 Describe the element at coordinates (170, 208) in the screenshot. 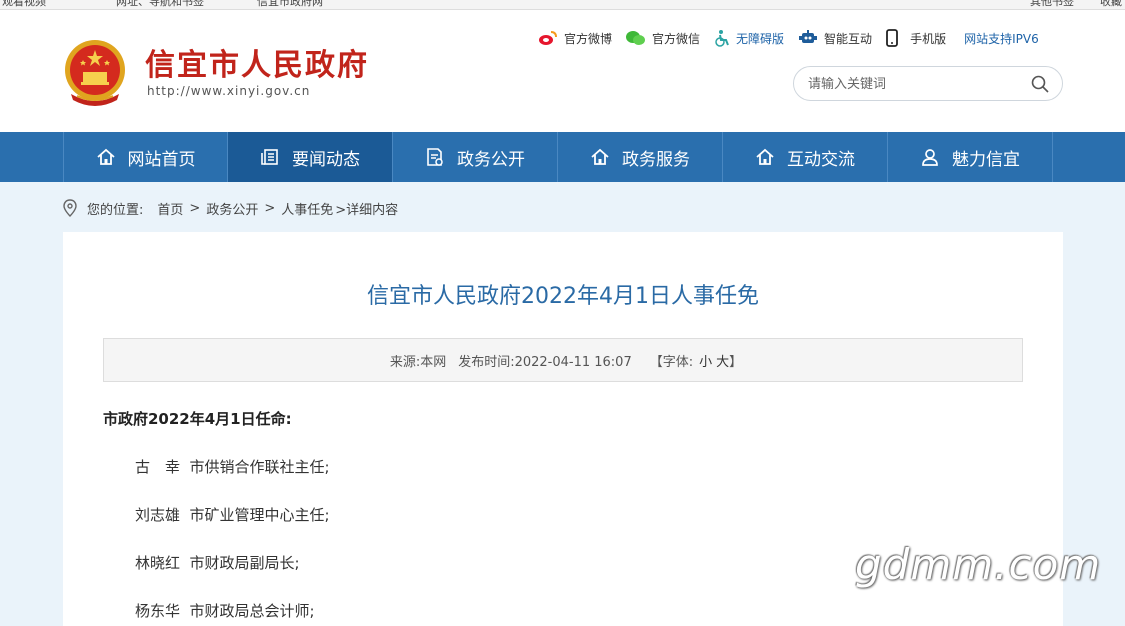

I see `breadcrumb-home: 首页` at that location.